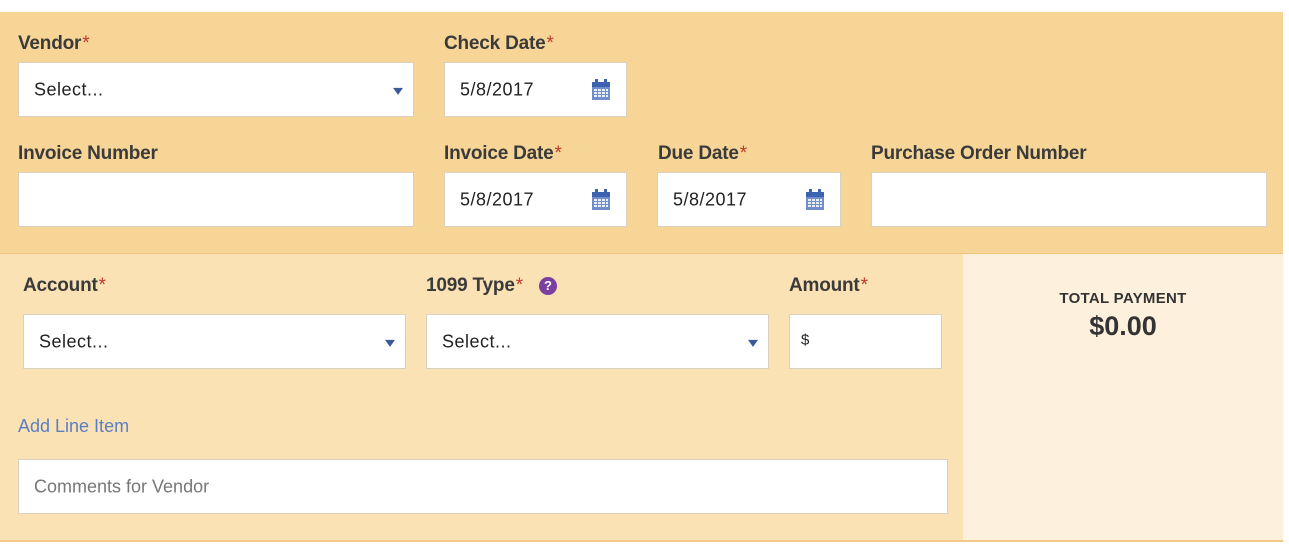  What do you see at coordinates (73, 426) in the screenshot?
I see `add-line-item-link: Add Line Item` at bounding box center [73, 426].